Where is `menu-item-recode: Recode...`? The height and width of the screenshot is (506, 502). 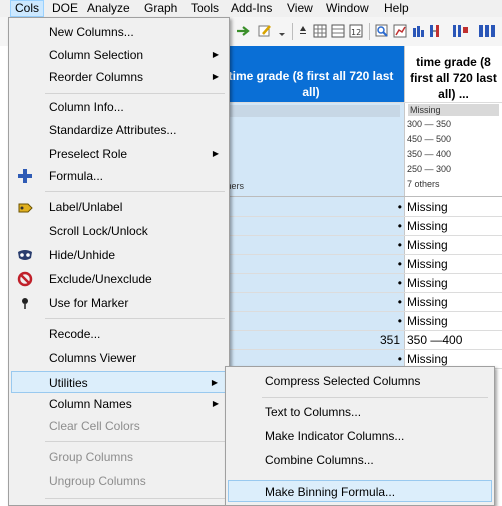
menu-item-recode: Recode... is located at coordinates (119, 334).